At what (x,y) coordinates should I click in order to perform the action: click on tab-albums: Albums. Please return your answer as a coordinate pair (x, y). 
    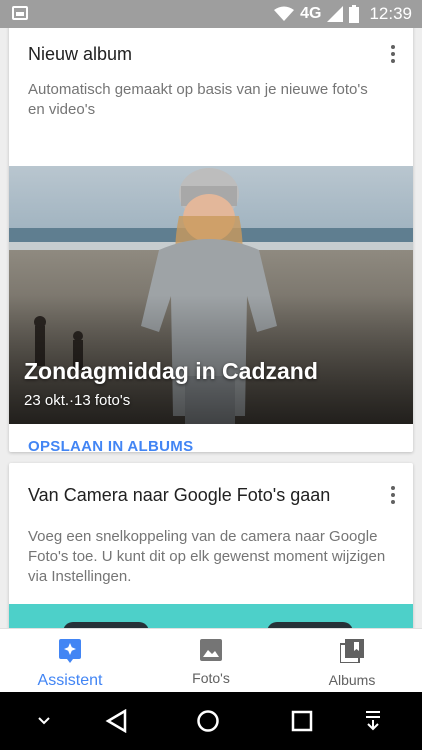
    Looking at the image, I should click on (352, 661).